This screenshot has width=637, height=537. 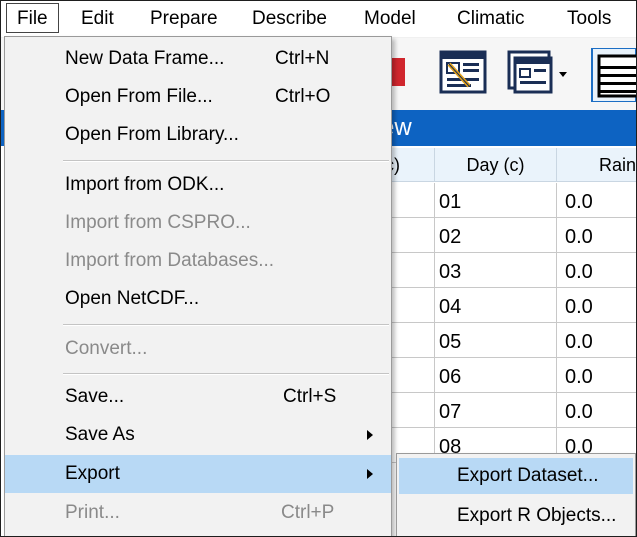 What do you see at coordinates (390, 19) in the screenshot?
I see `menu-model: Model` at bounding box center [390, 19].